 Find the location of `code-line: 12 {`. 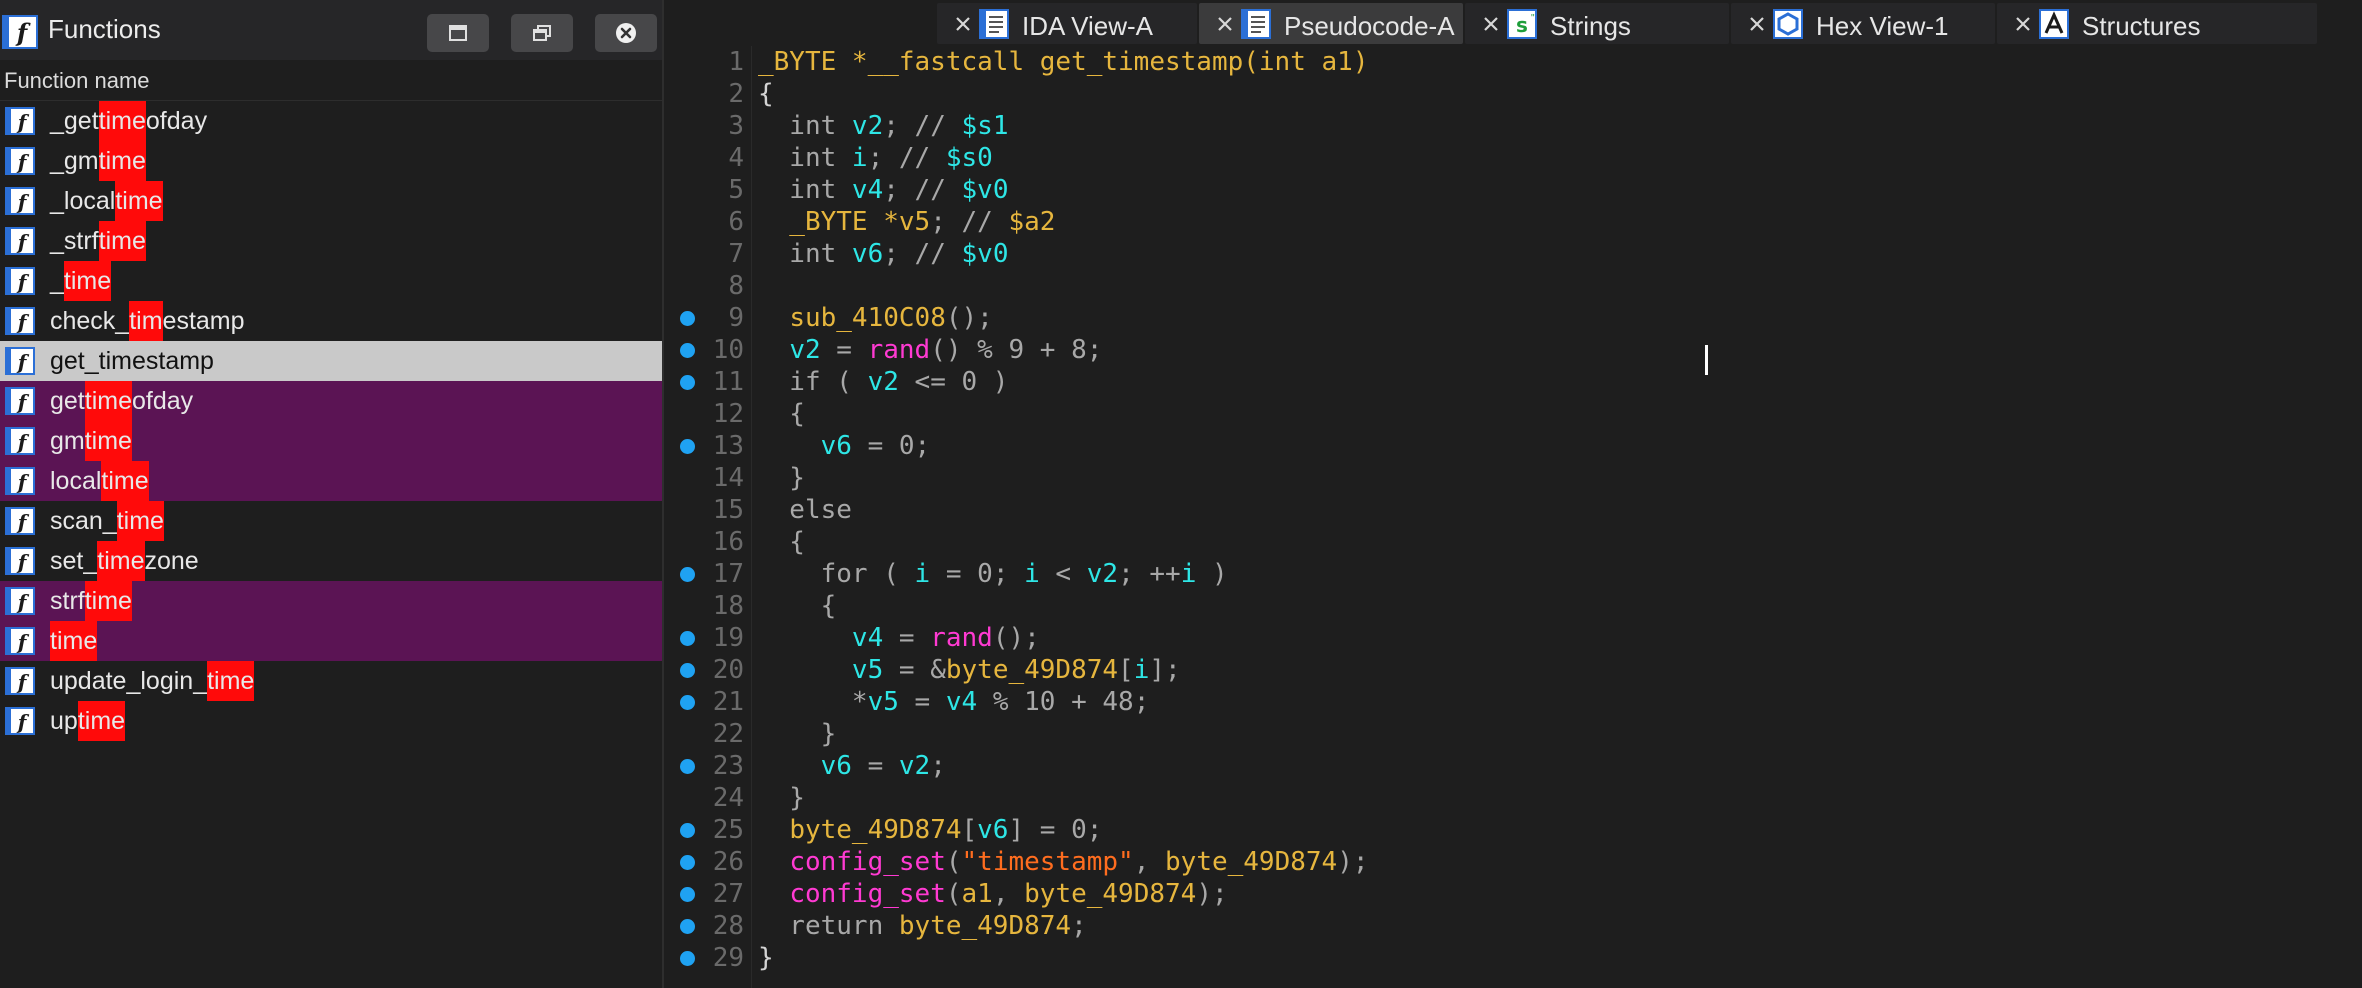

code-line: 12 { is located at coordinates (1513, 414).